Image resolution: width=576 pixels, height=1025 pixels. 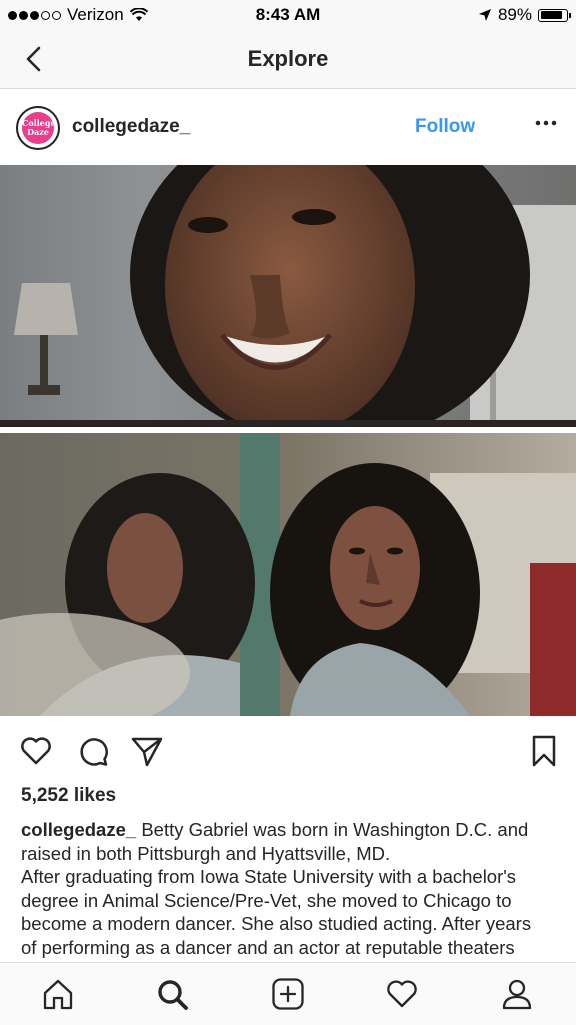 I want to click on caption-username: collegedaze_, so click(x=78, y=829).